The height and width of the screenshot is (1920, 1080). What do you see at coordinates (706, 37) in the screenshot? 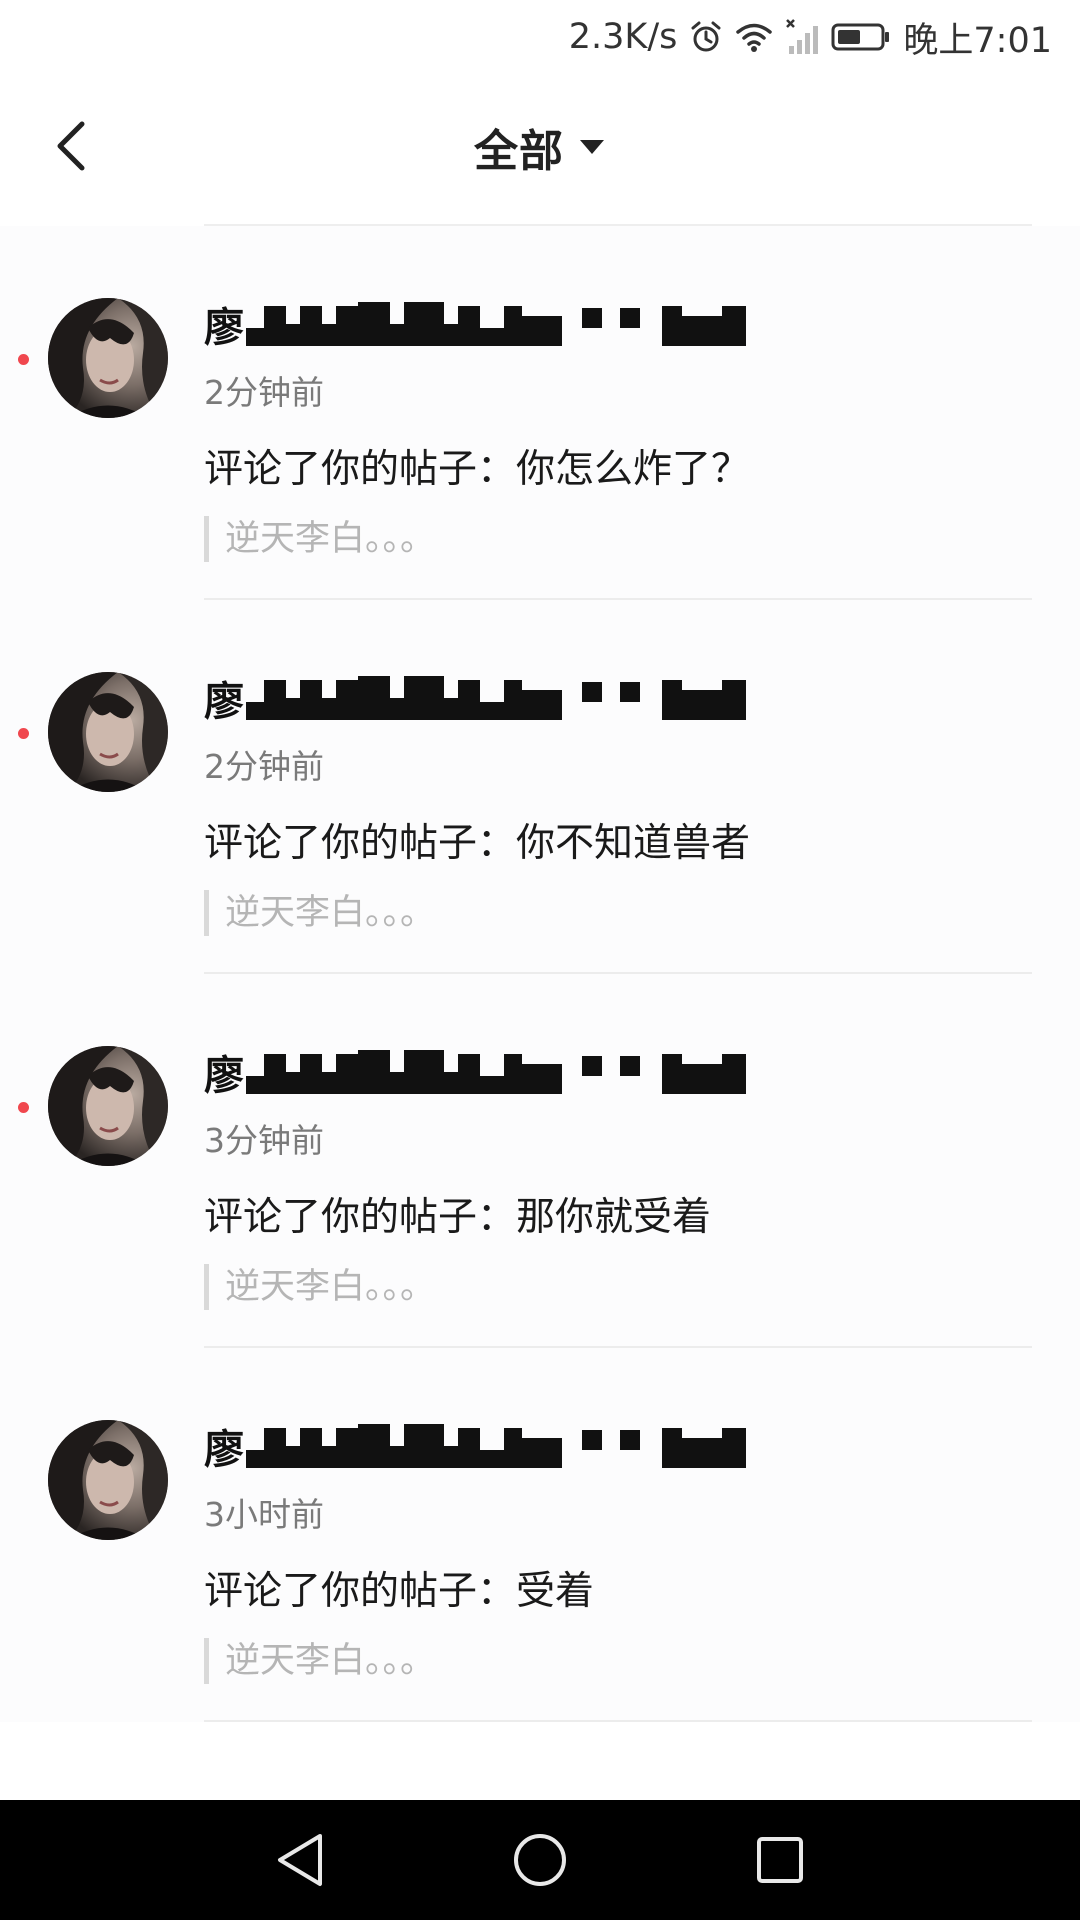
I see `alarm-icon` at bounding box center [706, 37].